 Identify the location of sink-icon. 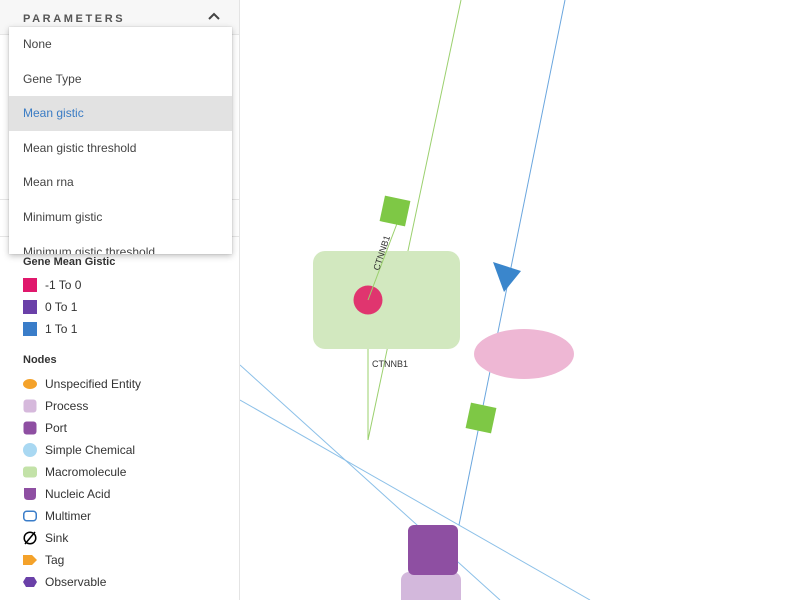
(30, 538).